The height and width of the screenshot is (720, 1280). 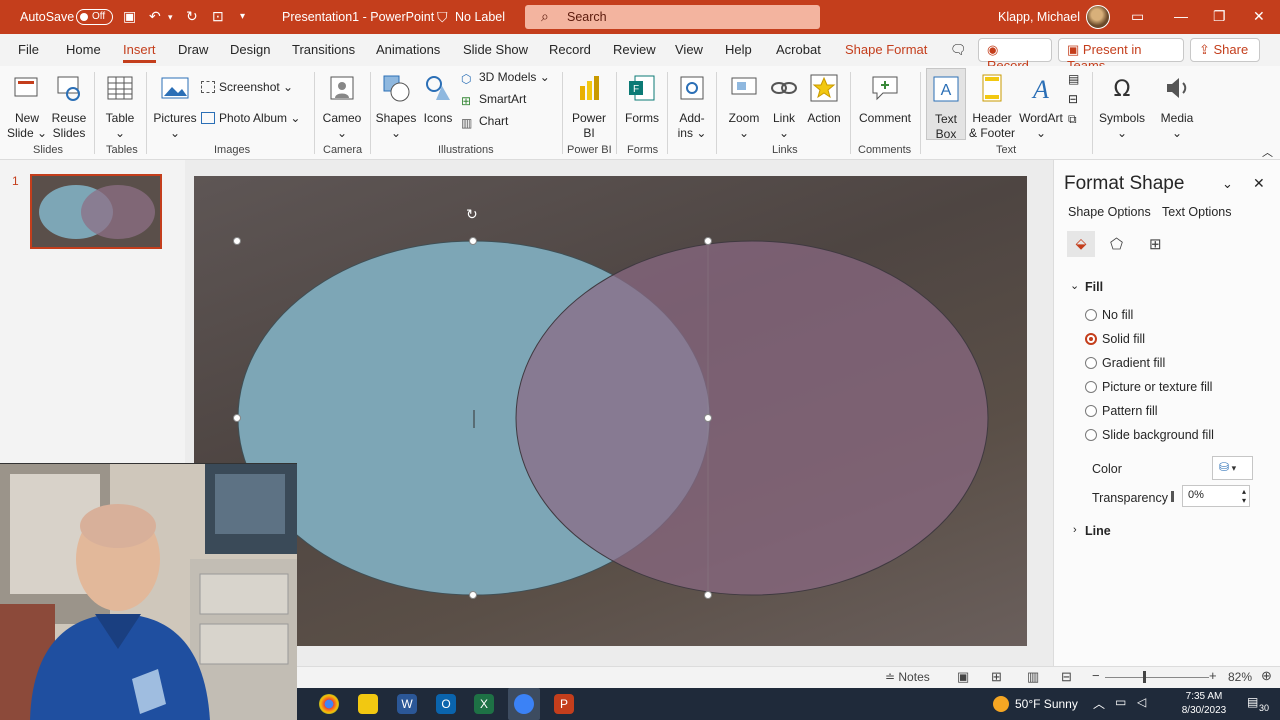 I want to click on word-icon: W, so click(x=407, y=704).